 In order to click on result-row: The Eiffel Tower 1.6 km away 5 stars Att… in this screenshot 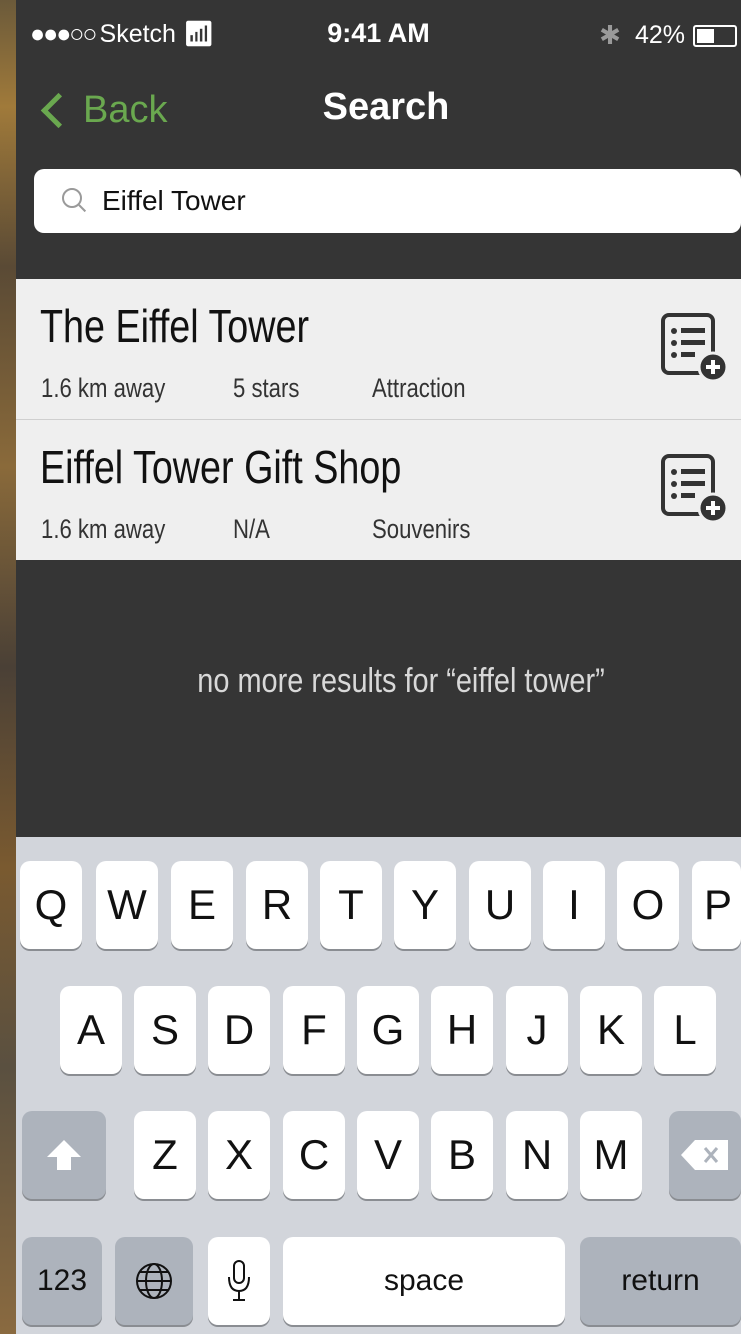, I will do `click(378, 349)`.